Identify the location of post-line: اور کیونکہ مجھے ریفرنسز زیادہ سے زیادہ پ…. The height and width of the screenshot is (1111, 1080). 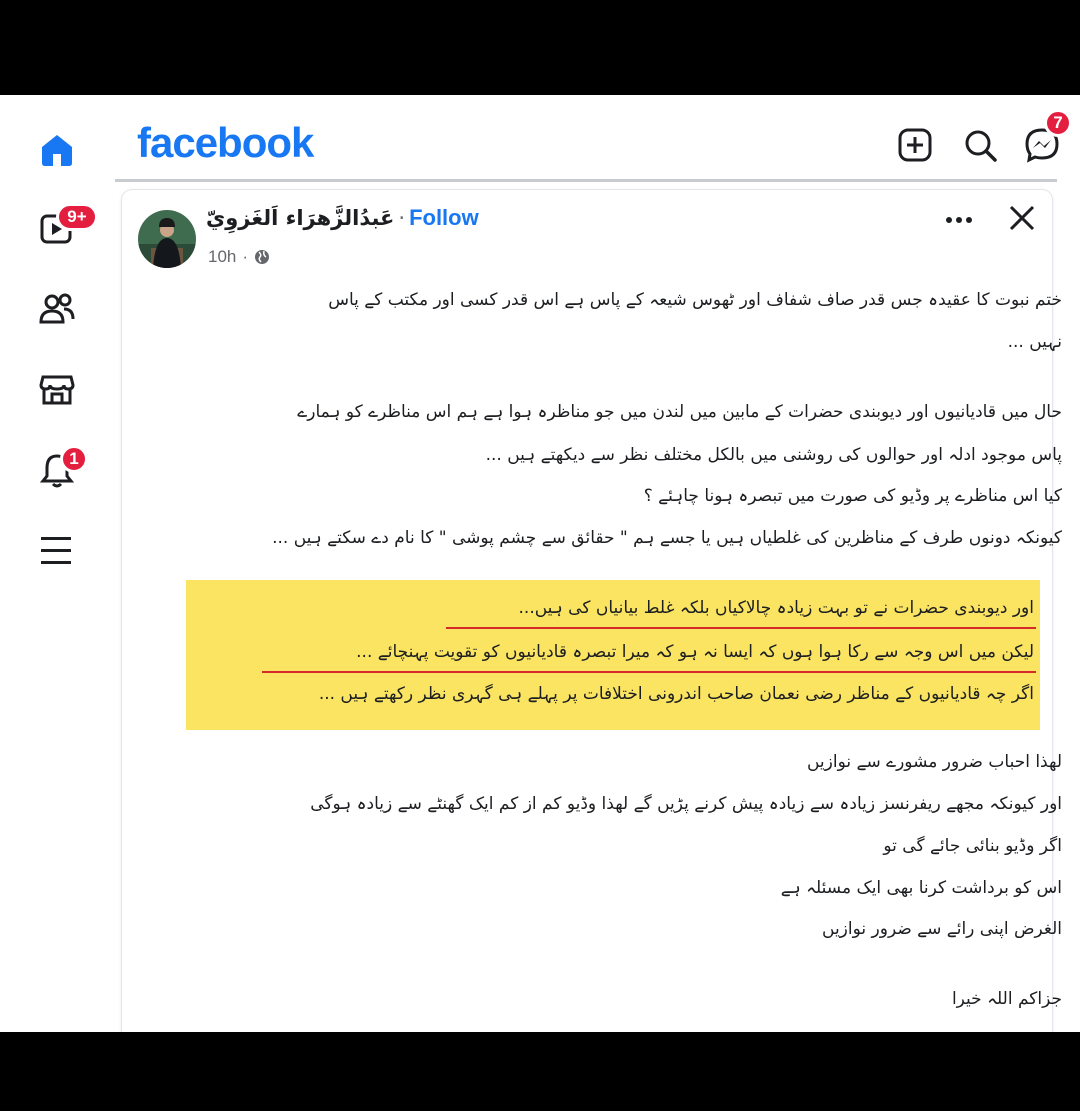
(686, 804).